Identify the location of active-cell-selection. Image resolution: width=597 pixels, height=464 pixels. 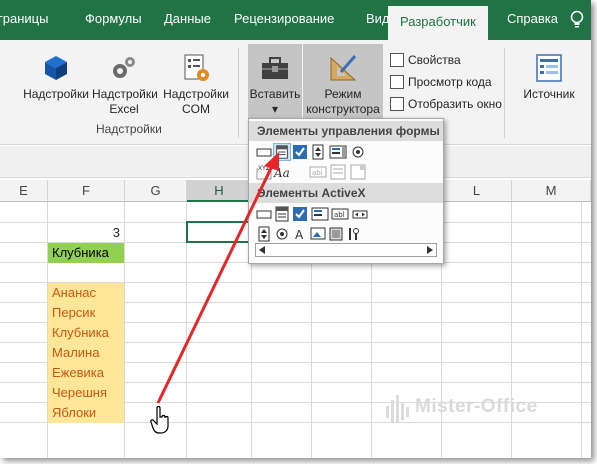
(219, 232).